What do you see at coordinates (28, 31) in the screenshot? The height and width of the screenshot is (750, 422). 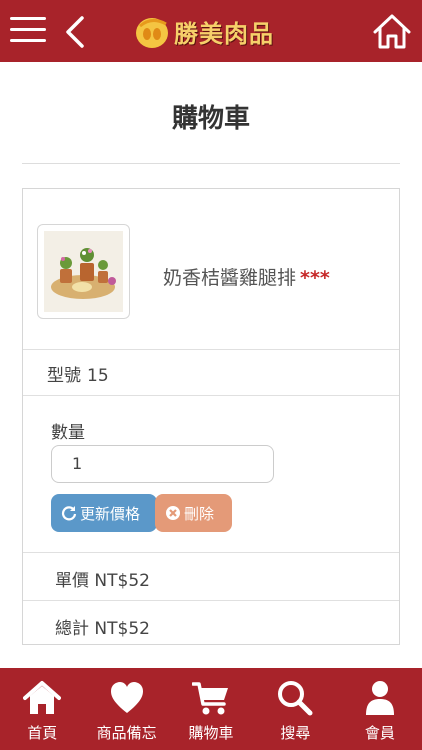 I see `menu-icon` at bounding box center [28, 31].